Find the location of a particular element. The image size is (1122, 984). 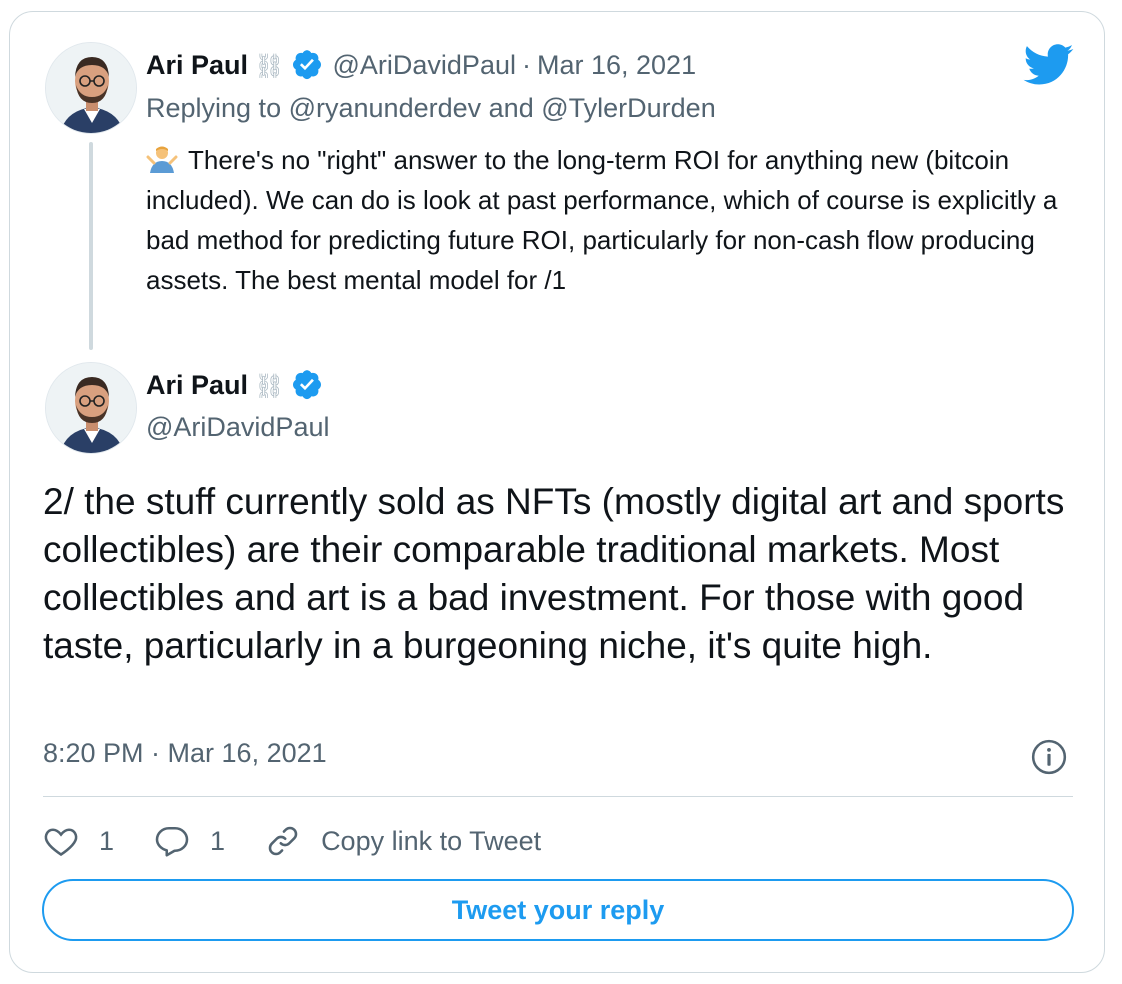

tweet-timestamp: 8:20 PM · Mar 16, 2021 is located at coordinates (185, 753).